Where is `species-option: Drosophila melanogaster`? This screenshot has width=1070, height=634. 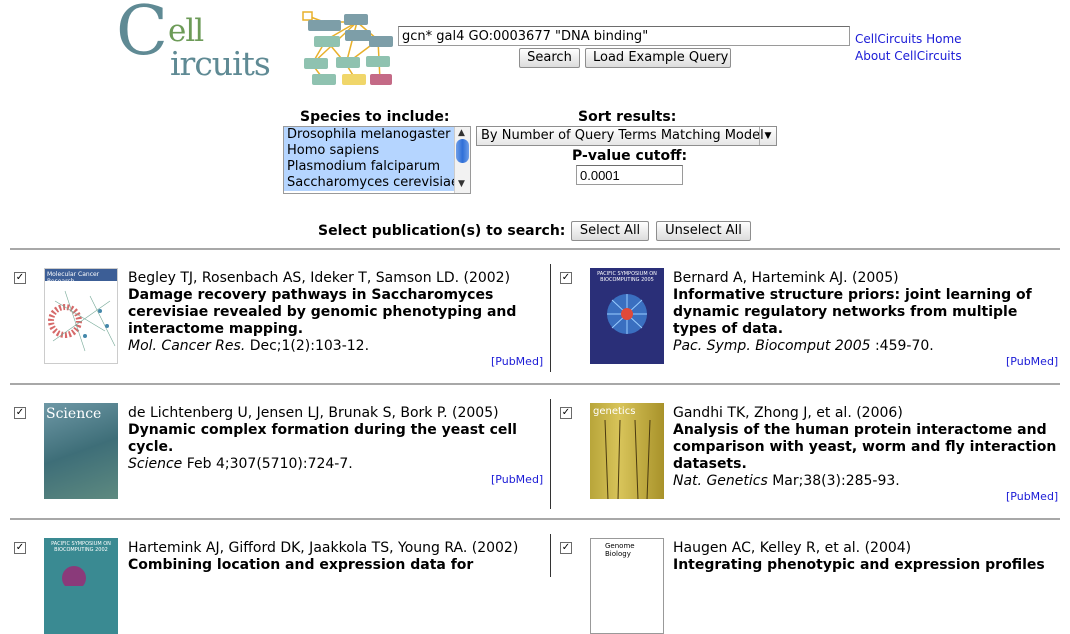
species-option: Drosophila melanogaster is located at coordinates (369, 135).